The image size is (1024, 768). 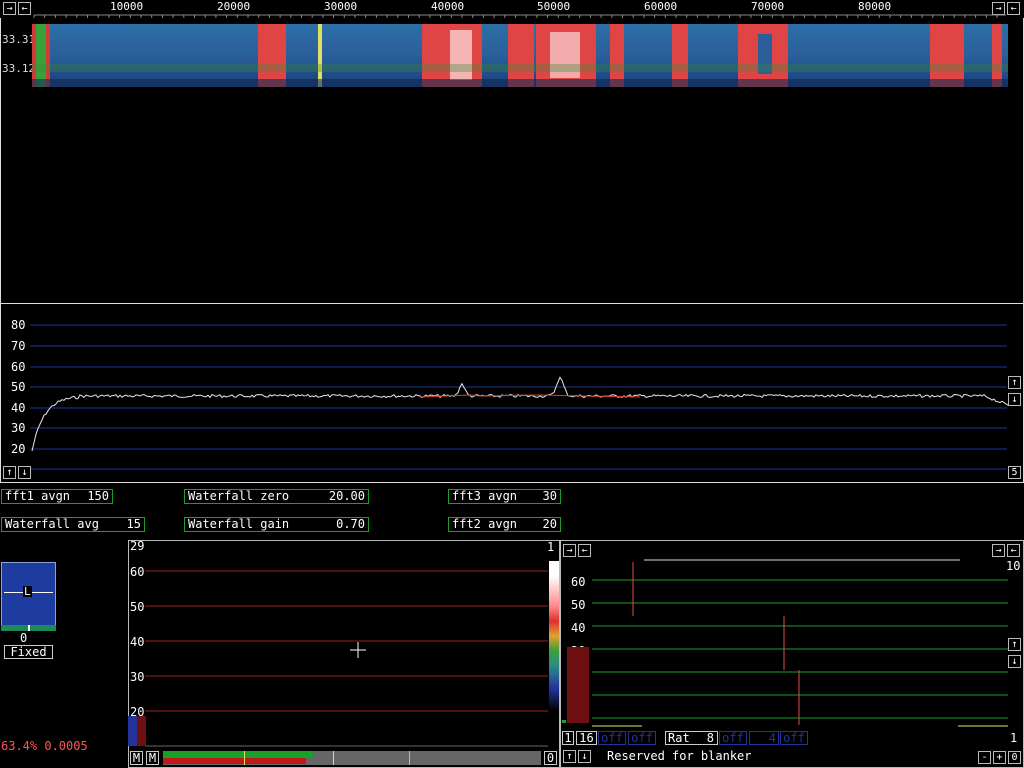 I want to click on s-meter-bar-marker, so click(x=29, y=628).